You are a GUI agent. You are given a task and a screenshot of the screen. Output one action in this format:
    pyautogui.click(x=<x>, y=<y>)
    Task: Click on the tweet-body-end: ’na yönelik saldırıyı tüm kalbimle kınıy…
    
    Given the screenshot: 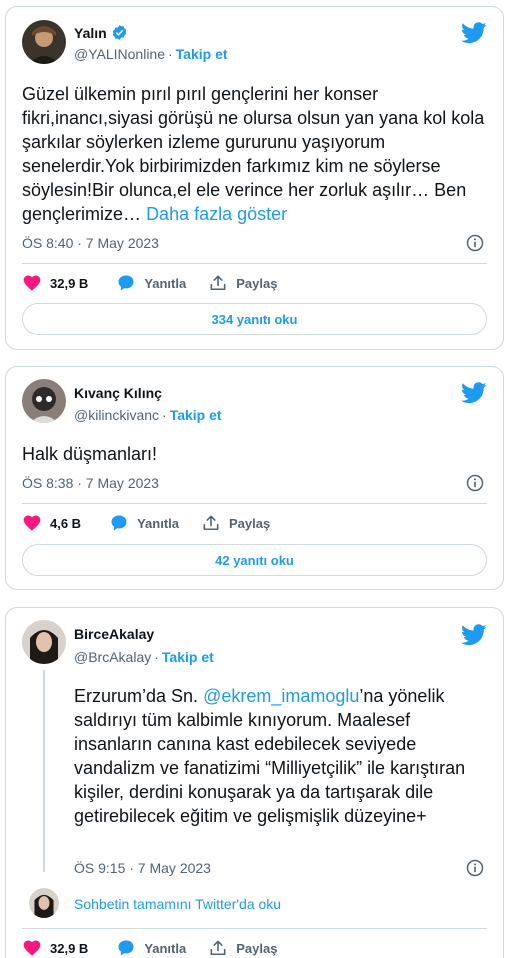 What is the action you would take?
    pyautogui.click(x=270, y=756)
    